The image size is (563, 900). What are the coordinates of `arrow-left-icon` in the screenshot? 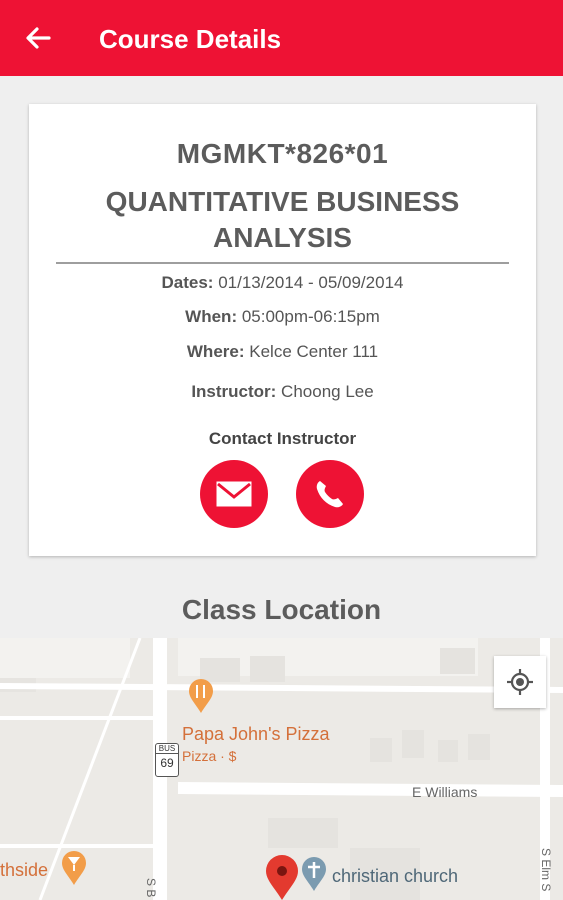 It's located at (38, 38).